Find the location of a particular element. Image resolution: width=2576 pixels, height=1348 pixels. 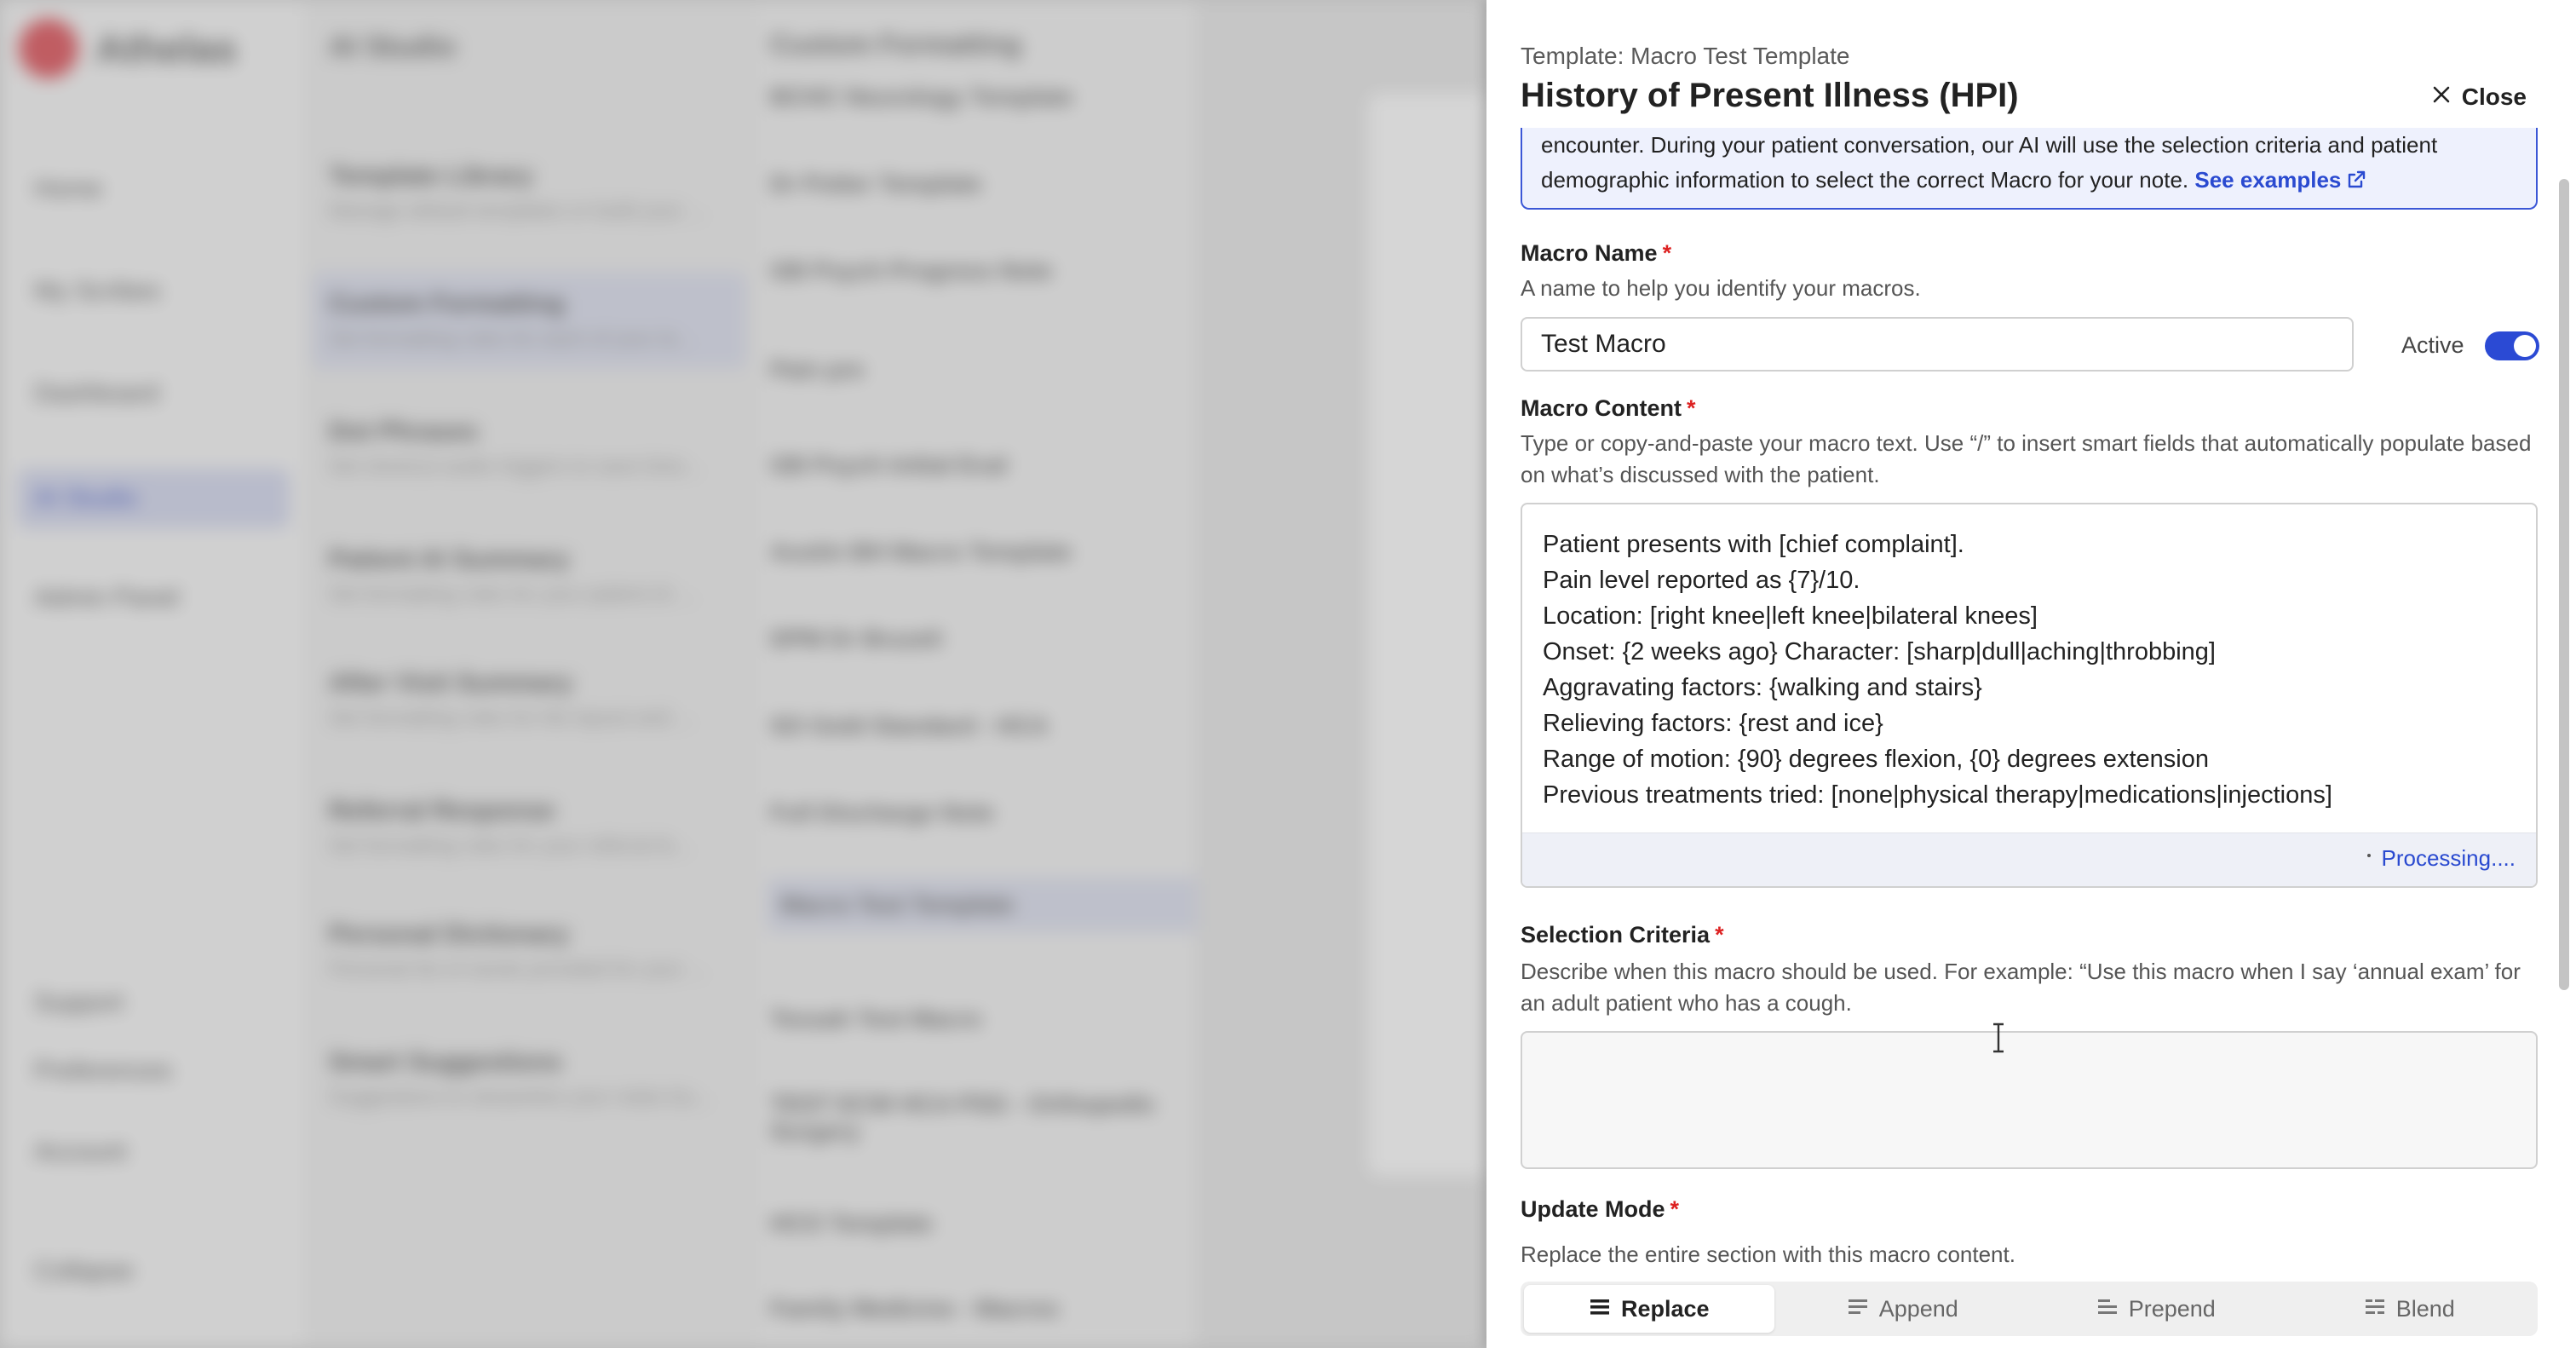

toggle-knob is located at coordinates (2525, 346).